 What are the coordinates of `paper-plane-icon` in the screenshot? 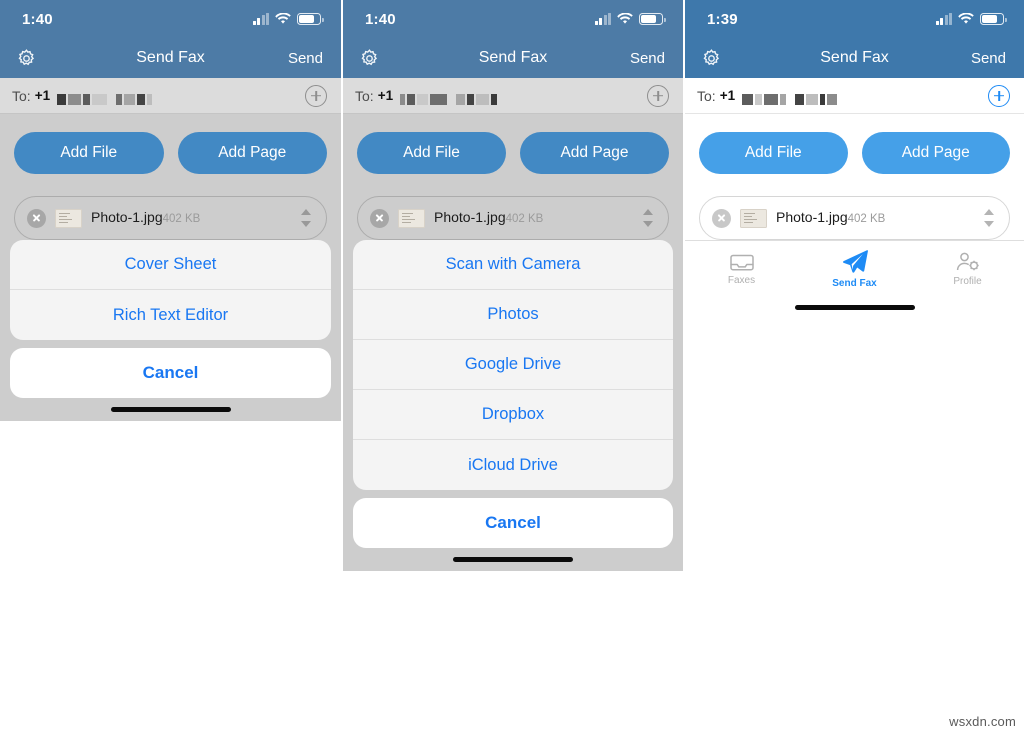 It's located at (855, 262).